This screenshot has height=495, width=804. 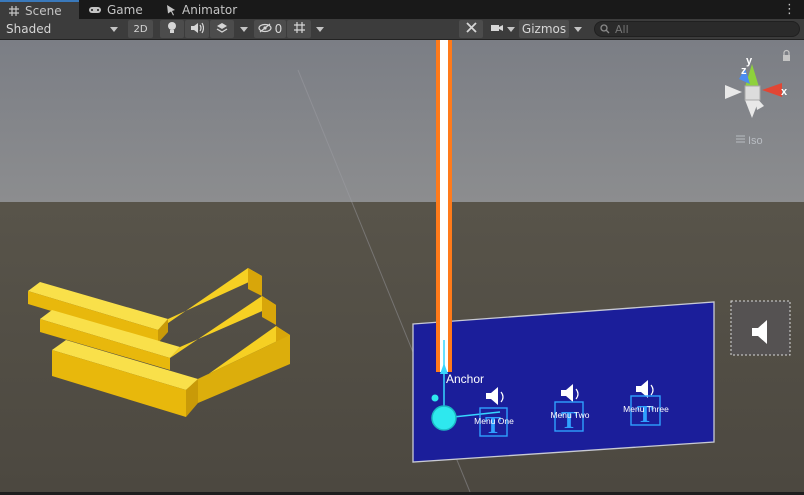 What do you see at coordinates (62, 29) in the screenshot?
I see `draw-mode-dropdown: Shaded` at bounding box center [62, 29].